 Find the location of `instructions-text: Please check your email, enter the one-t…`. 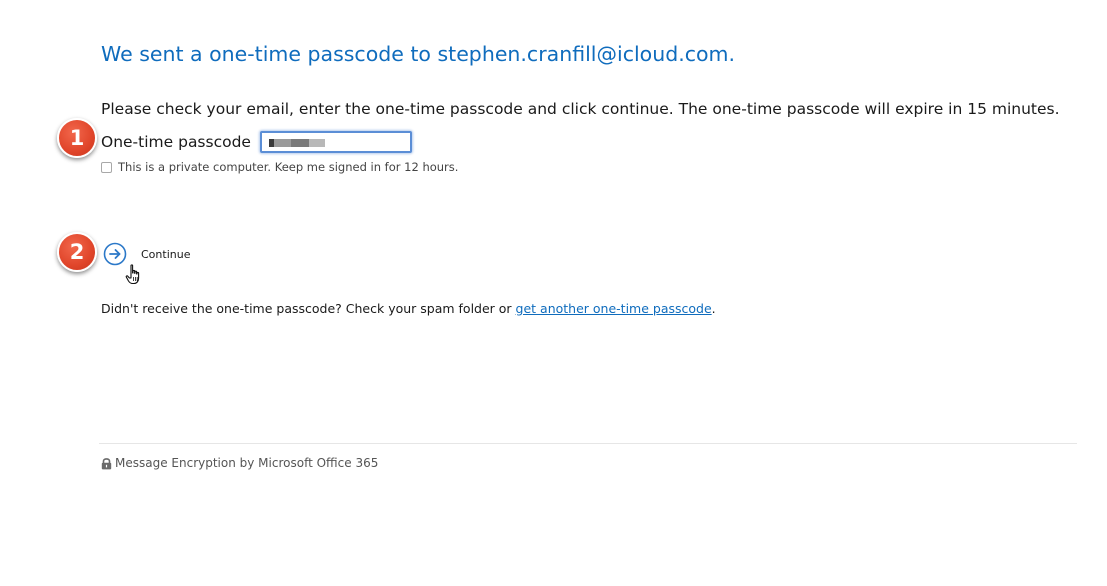

instructions-text: Please check your email, enter the one-t… is located at coordinates (580, 109).